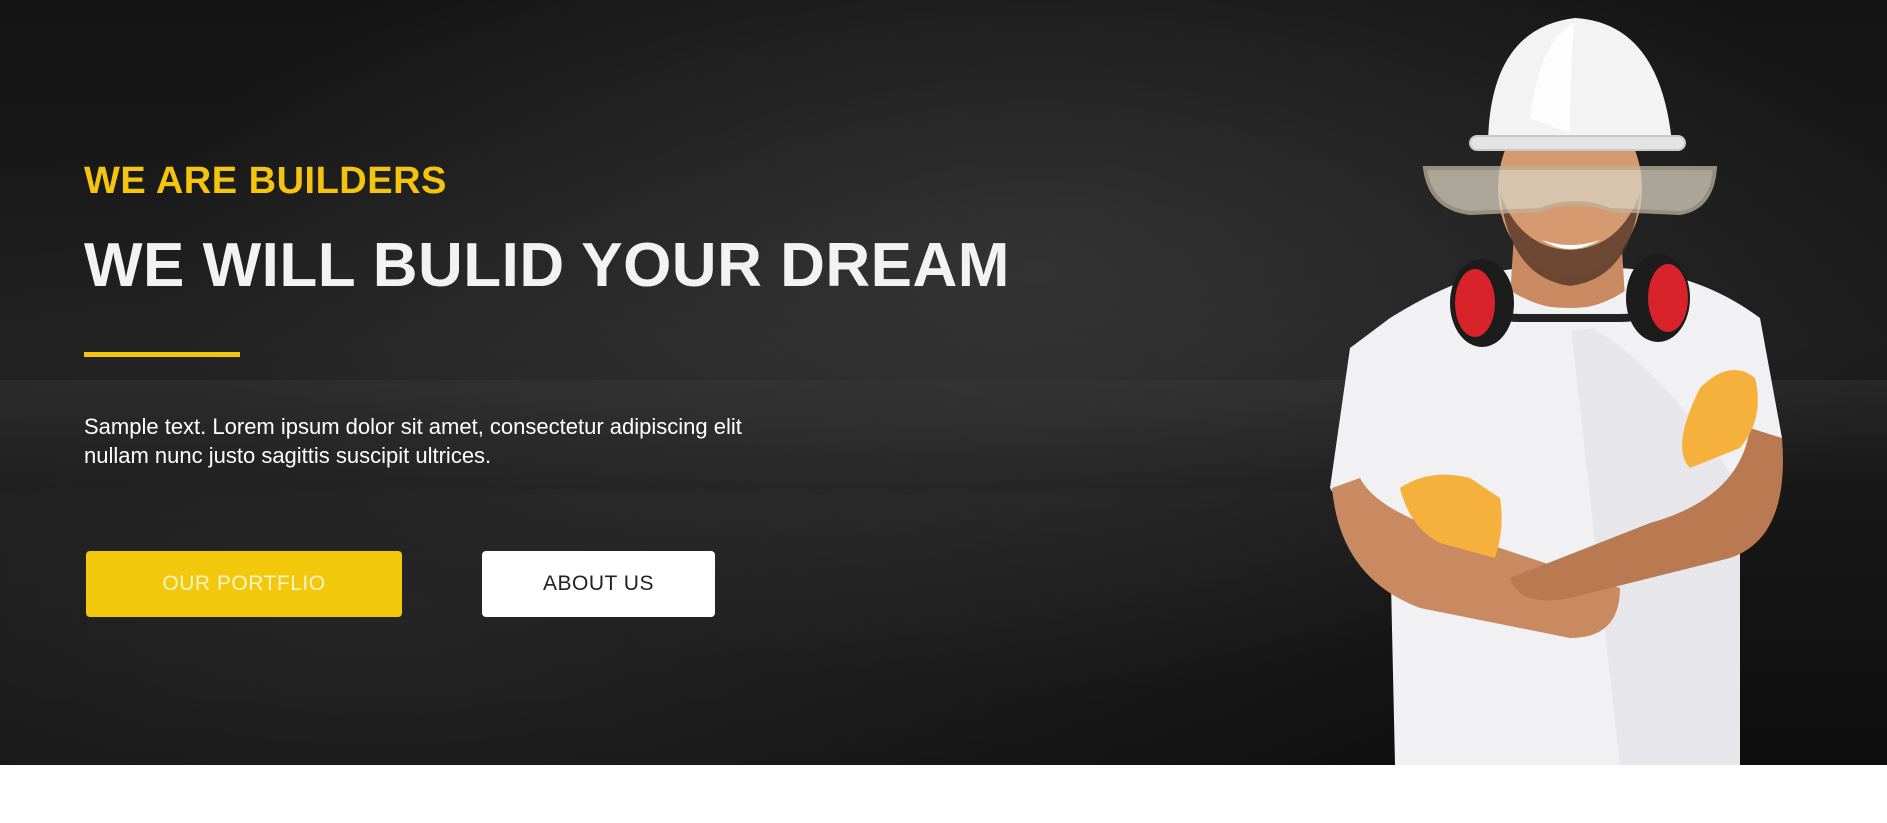 The image size is (1887, 823). Describe the element at coordinates (244, 584) in the screenshot. I see `our-portfolio-button: OUR PORTFLIO` at that location.